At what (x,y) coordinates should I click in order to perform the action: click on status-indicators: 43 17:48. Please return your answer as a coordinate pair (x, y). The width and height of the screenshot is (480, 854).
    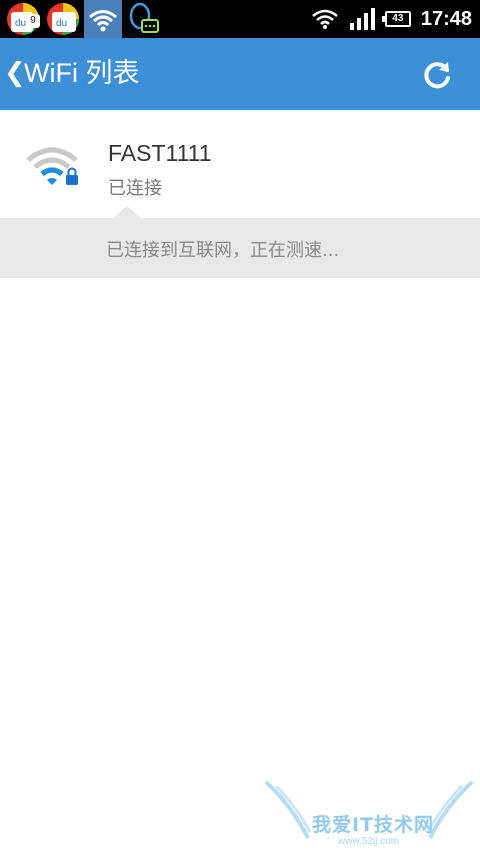
    Looking at the image, I should click on (386, 19).